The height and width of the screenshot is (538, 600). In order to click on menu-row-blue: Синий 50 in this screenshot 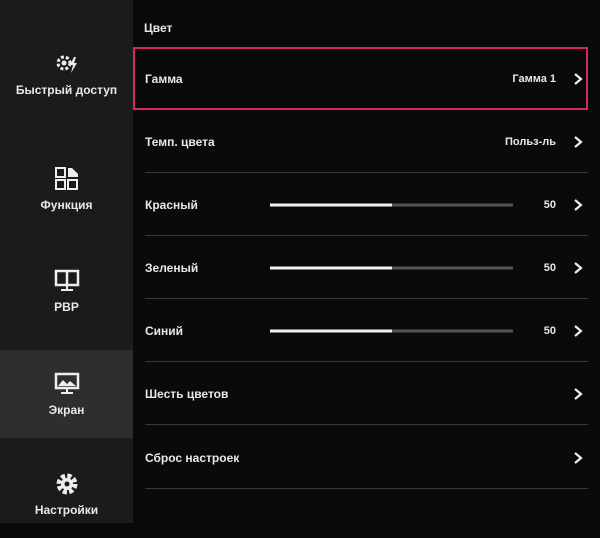, I will do `click(366, 330)`.